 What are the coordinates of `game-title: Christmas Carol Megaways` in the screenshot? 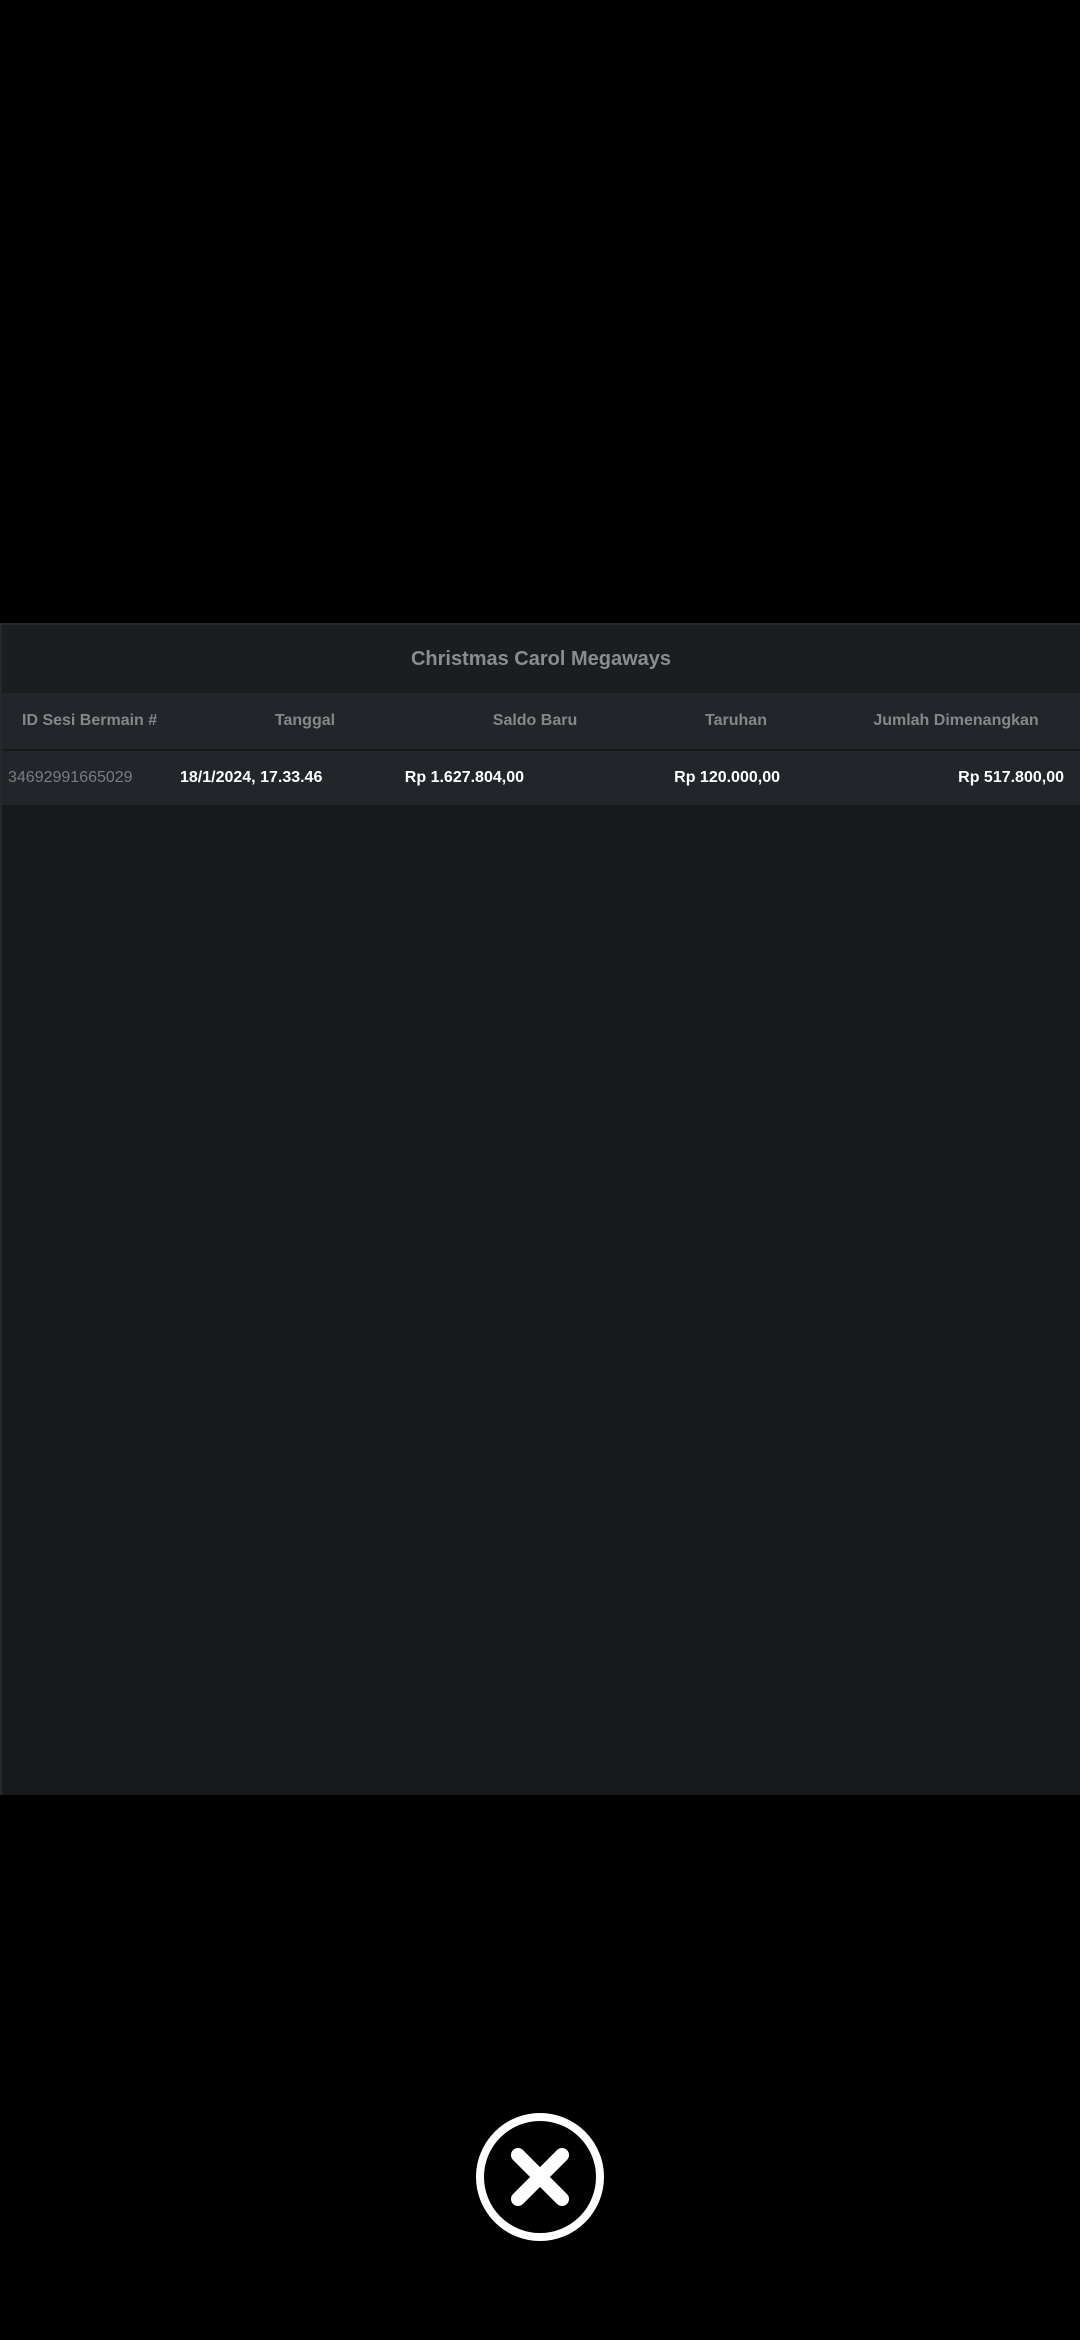 It's located at (541, 659).